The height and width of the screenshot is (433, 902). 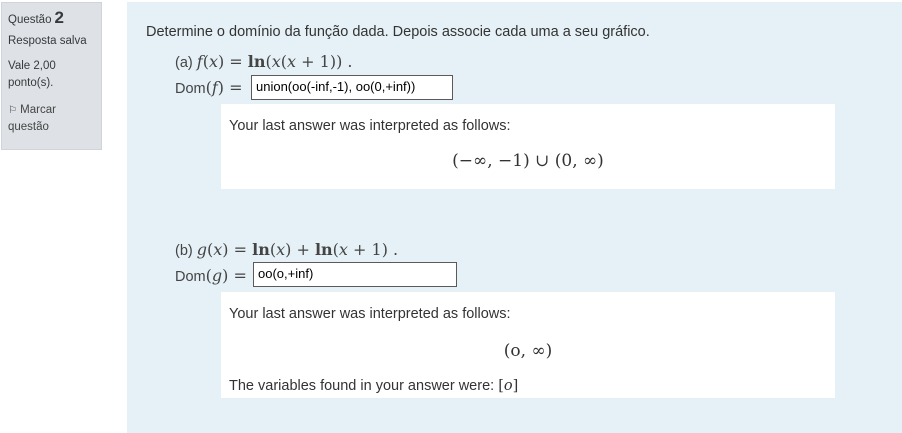 I want to click on answer-status: Resposta salva, so click(x=47, y=41).